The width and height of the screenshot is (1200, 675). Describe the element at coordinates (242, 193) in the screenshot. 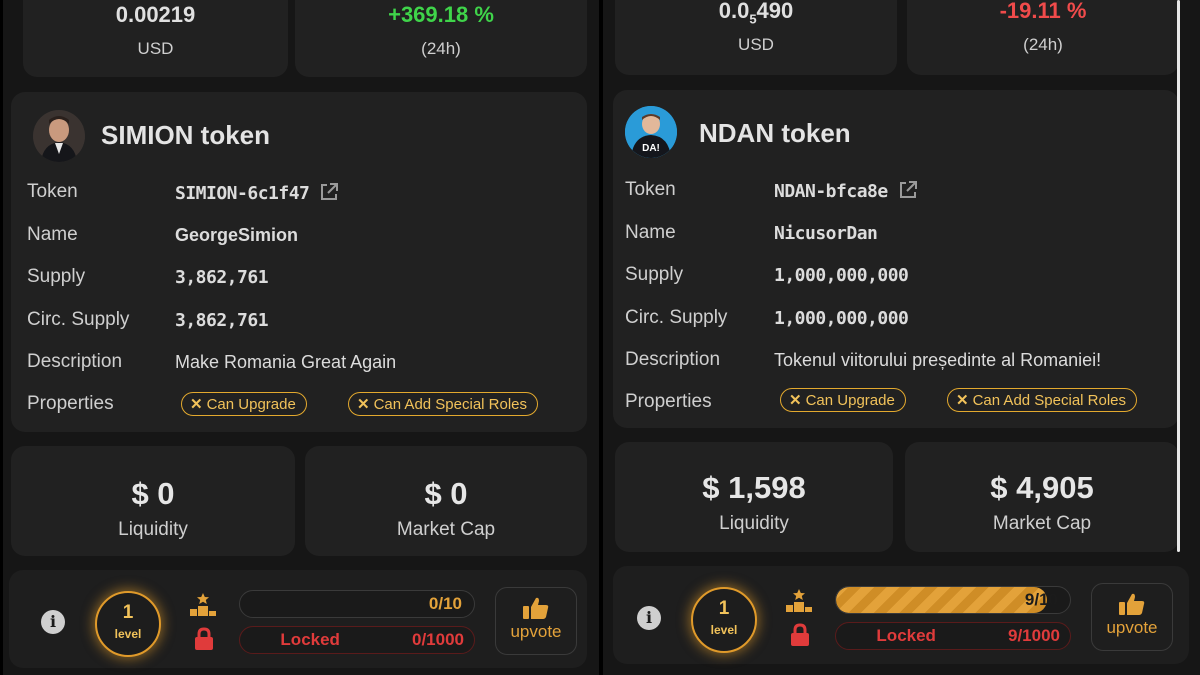

I see `token-id-value: SIMION-6c1f47` at that location.